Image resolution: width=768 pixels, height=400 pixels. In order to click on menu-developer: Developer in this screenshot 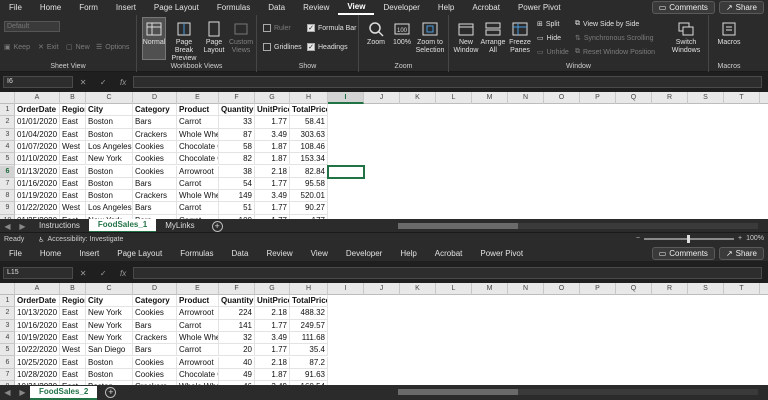, I will do `click(401, 7)`.